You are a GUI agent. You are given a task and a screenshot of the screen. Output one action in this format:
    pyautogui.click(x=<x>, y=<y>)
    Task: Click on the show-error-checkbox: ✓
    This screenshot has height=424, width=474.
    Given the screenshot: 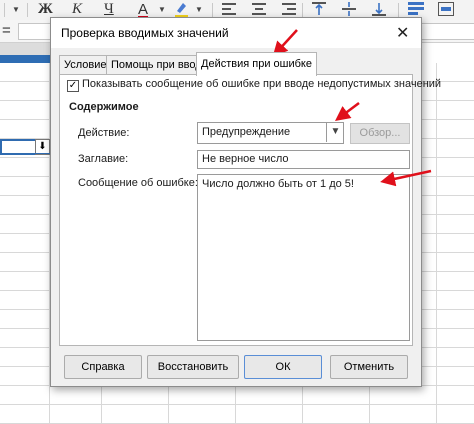 What is the action you would take?
    pyautogui.click(x=73, y=86)
    